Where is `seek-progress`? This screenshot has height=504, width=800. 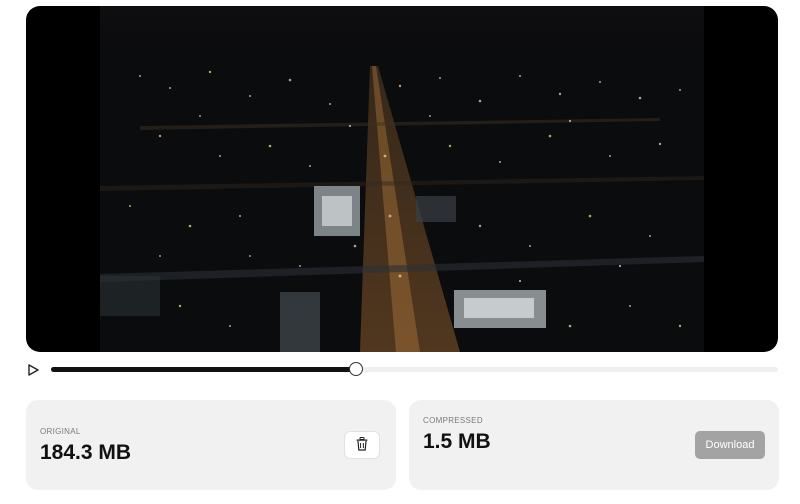
seek-progress is located at coordinates (204, 369).